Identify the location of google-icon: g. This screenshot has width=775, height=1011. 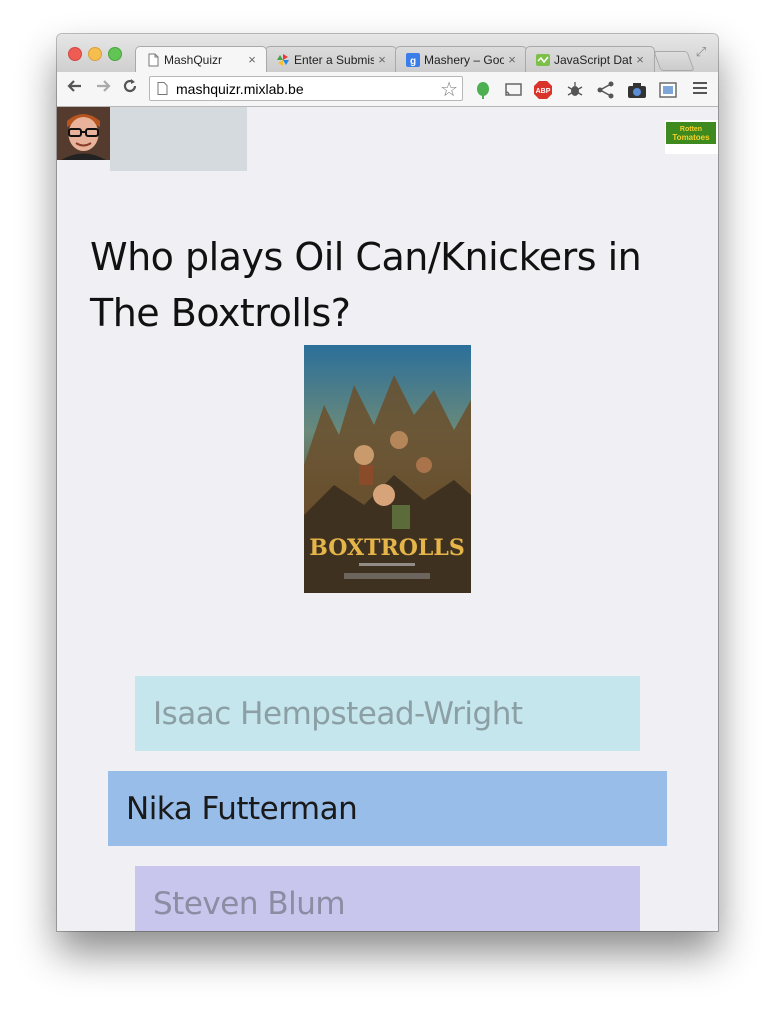
(413, 59).